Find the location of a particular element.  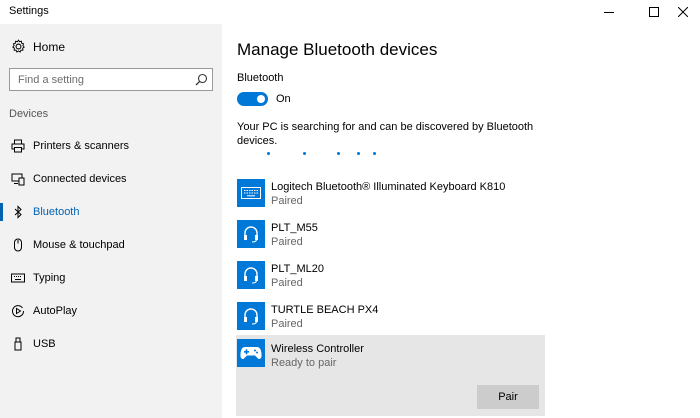

searching-progress is located at coordinates (317, 155).